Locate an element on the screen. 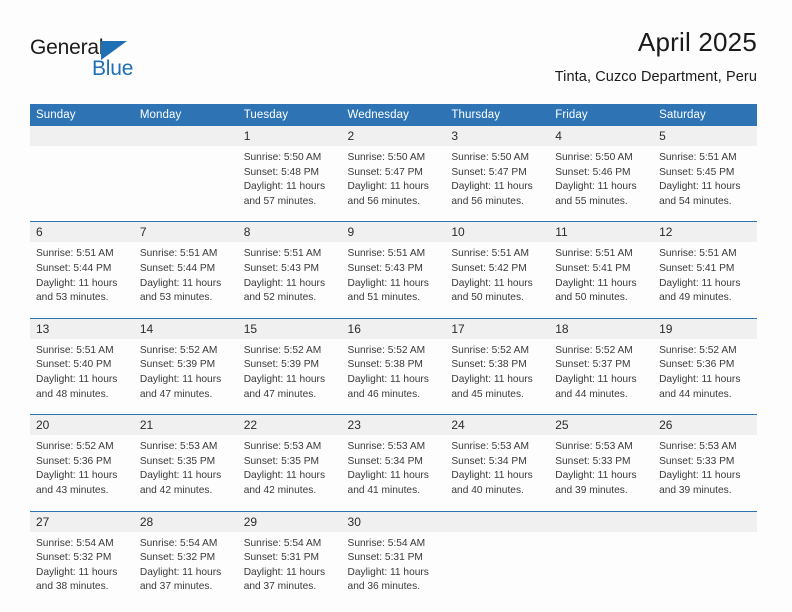 This screenshot has width=792, height=612. day-sunset-text: Sunset: 5:44 PM is located at coordinates (177, 268).